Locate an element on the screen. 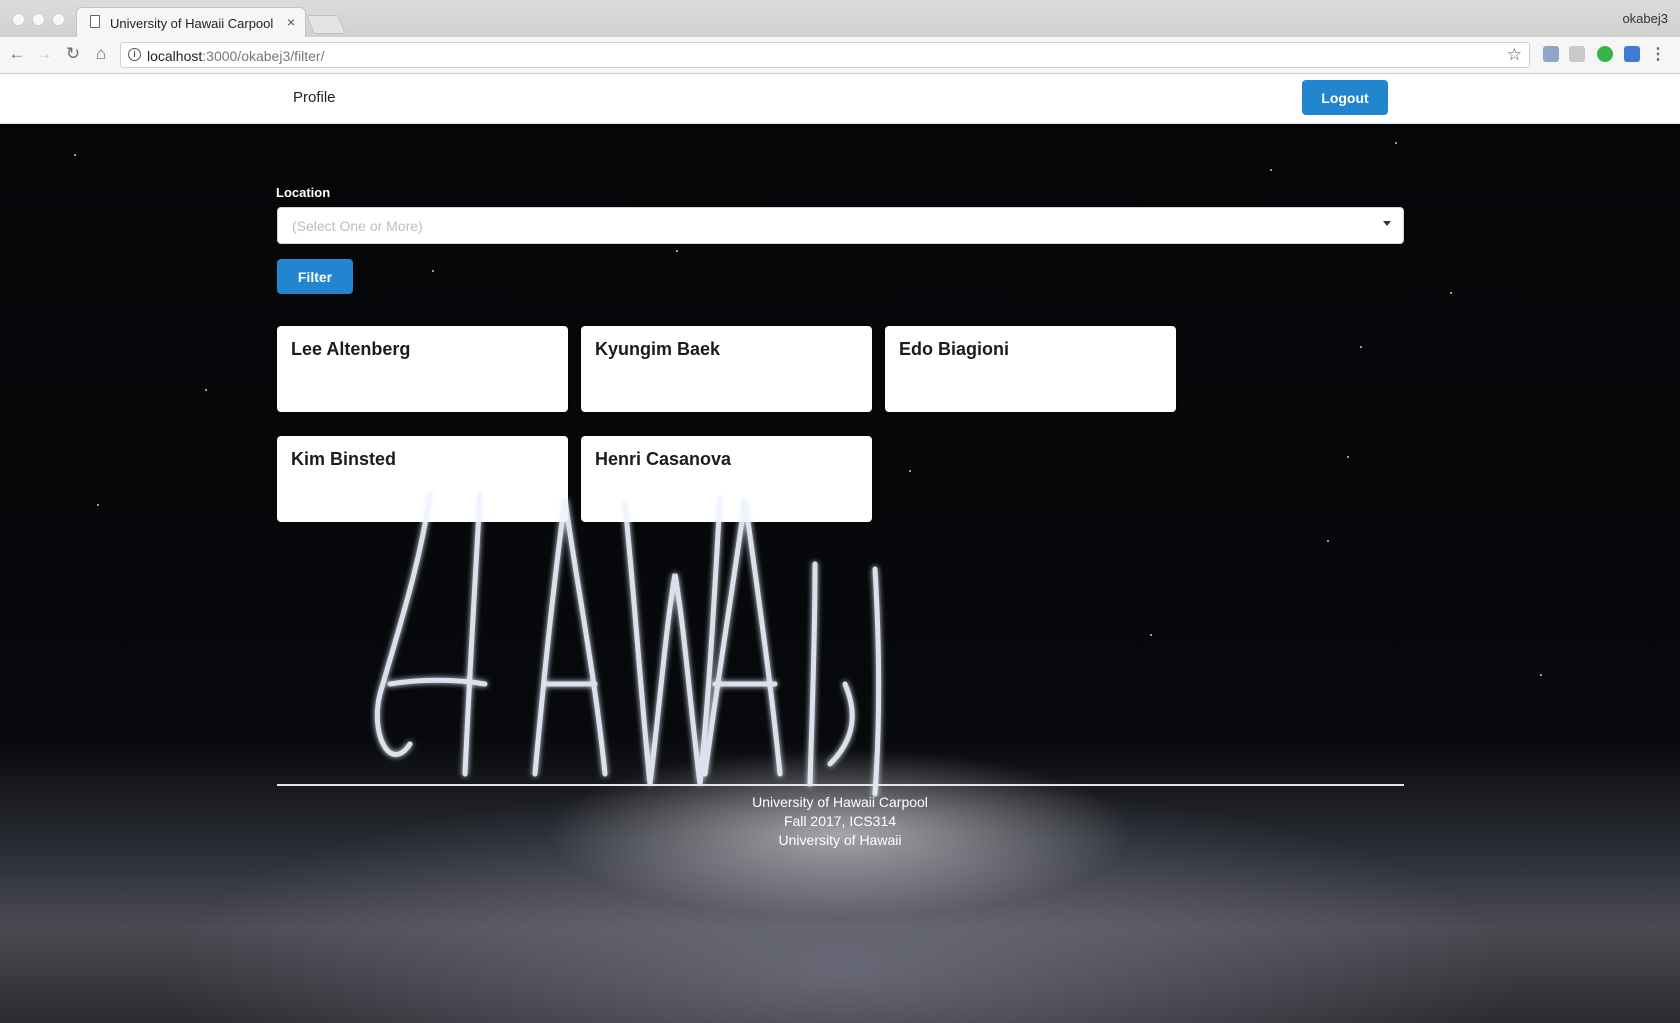 Image resolution: width=1680 pixels, height=1023 pixels. footer-title: University of Hawaii Carpool is located at coordinates (840, 802).